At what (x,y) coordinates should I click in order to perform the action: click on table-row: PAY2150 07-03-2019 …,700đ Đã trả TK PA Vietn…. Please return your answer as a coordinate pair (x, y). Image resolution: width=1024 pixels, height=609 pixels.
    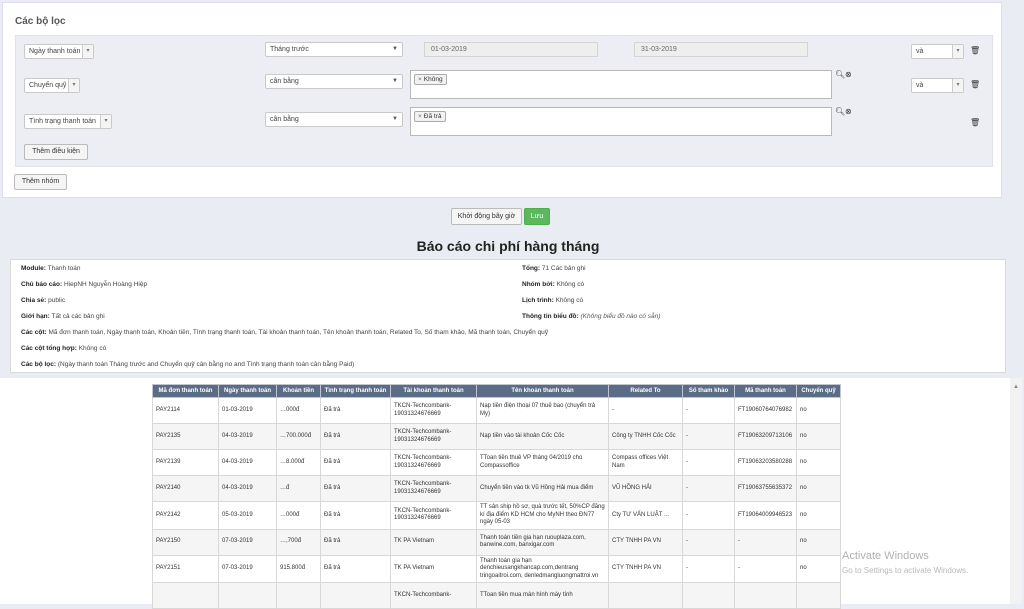
    Looking at the image, I should click on (496, 542).